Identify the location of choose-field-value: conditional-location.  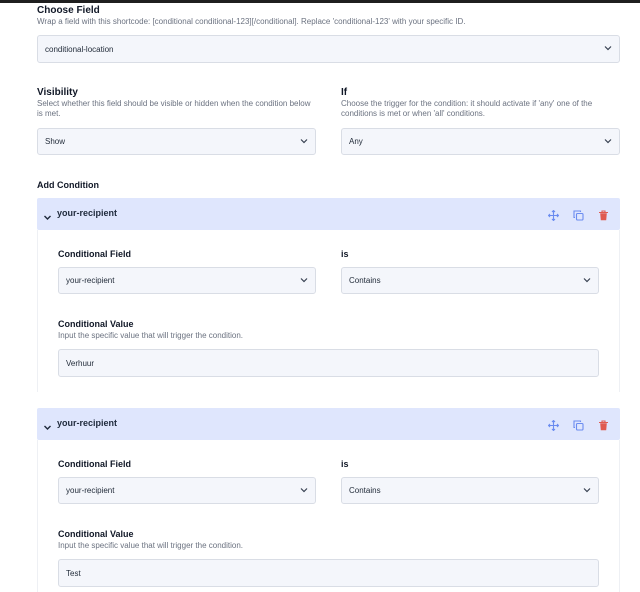
(79, 49).